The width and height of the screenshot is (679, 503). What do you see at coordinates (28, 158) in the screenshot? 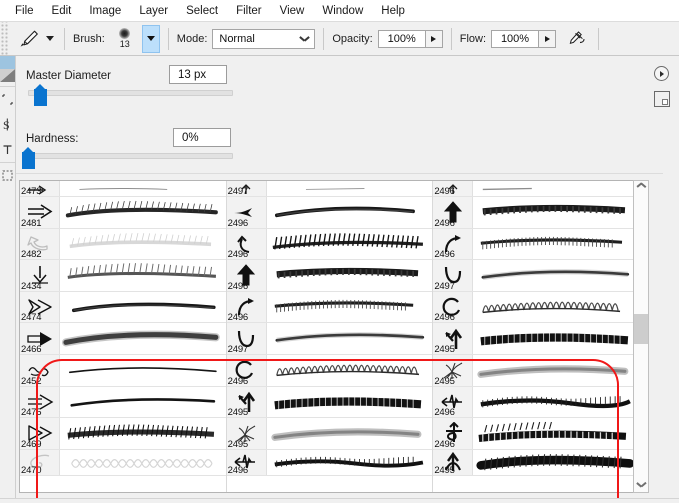
I see `hardness-slider-thumb` at bounding box center [28, 158].